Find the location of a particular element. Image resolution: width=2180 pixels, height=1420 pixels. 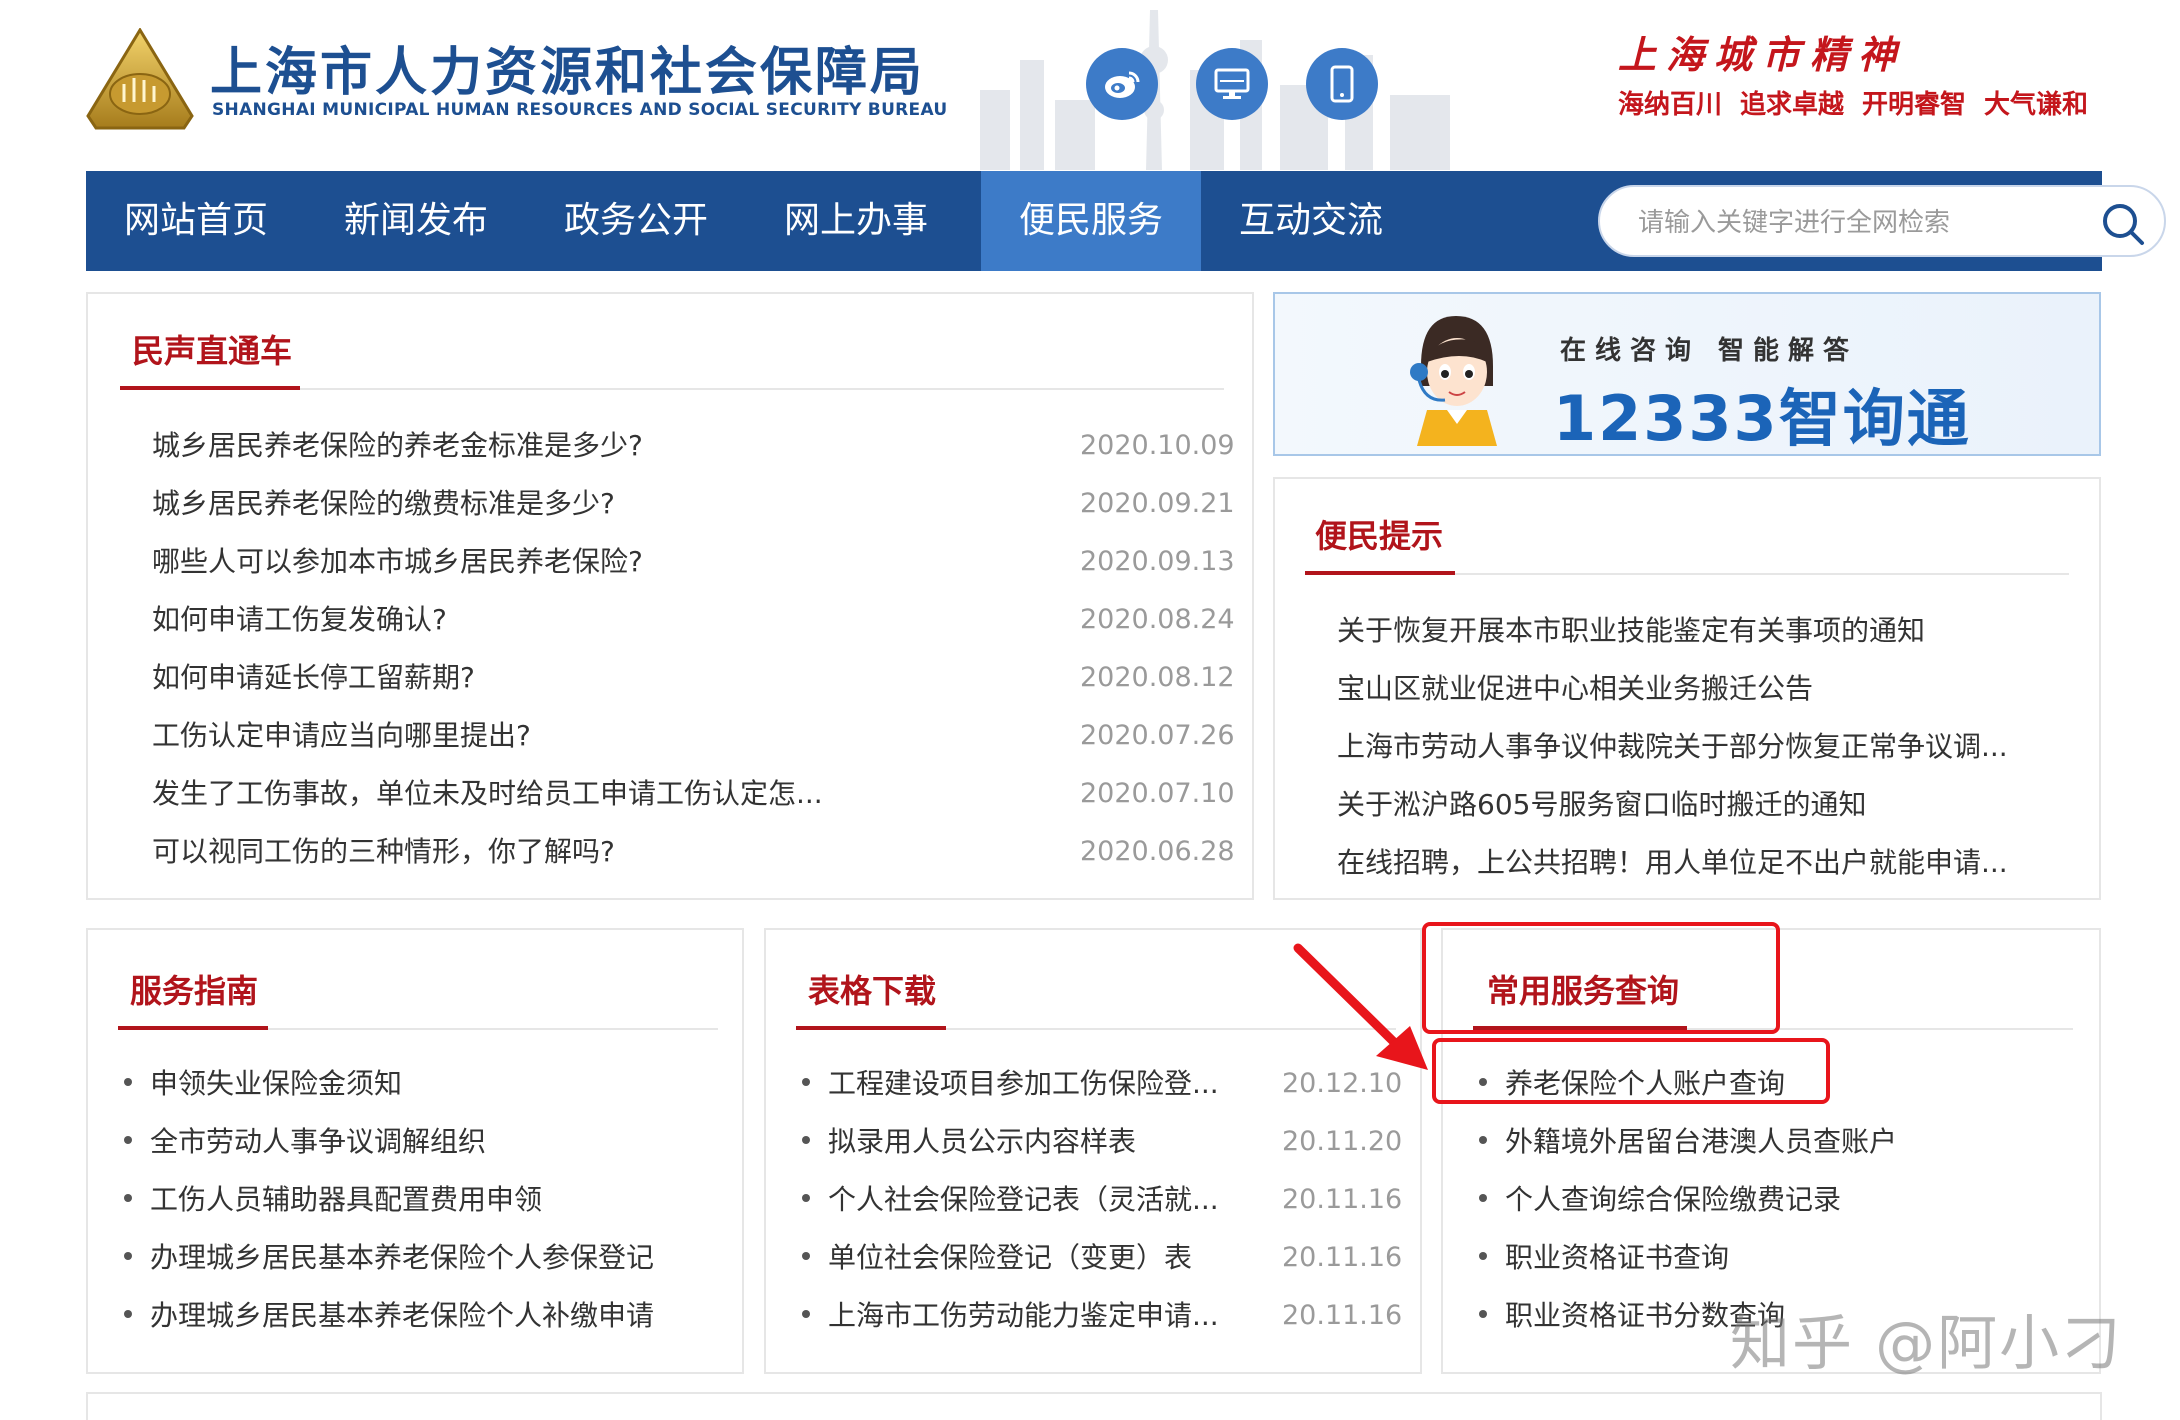

panel-next-section is located at coordinates (1094, 1406).